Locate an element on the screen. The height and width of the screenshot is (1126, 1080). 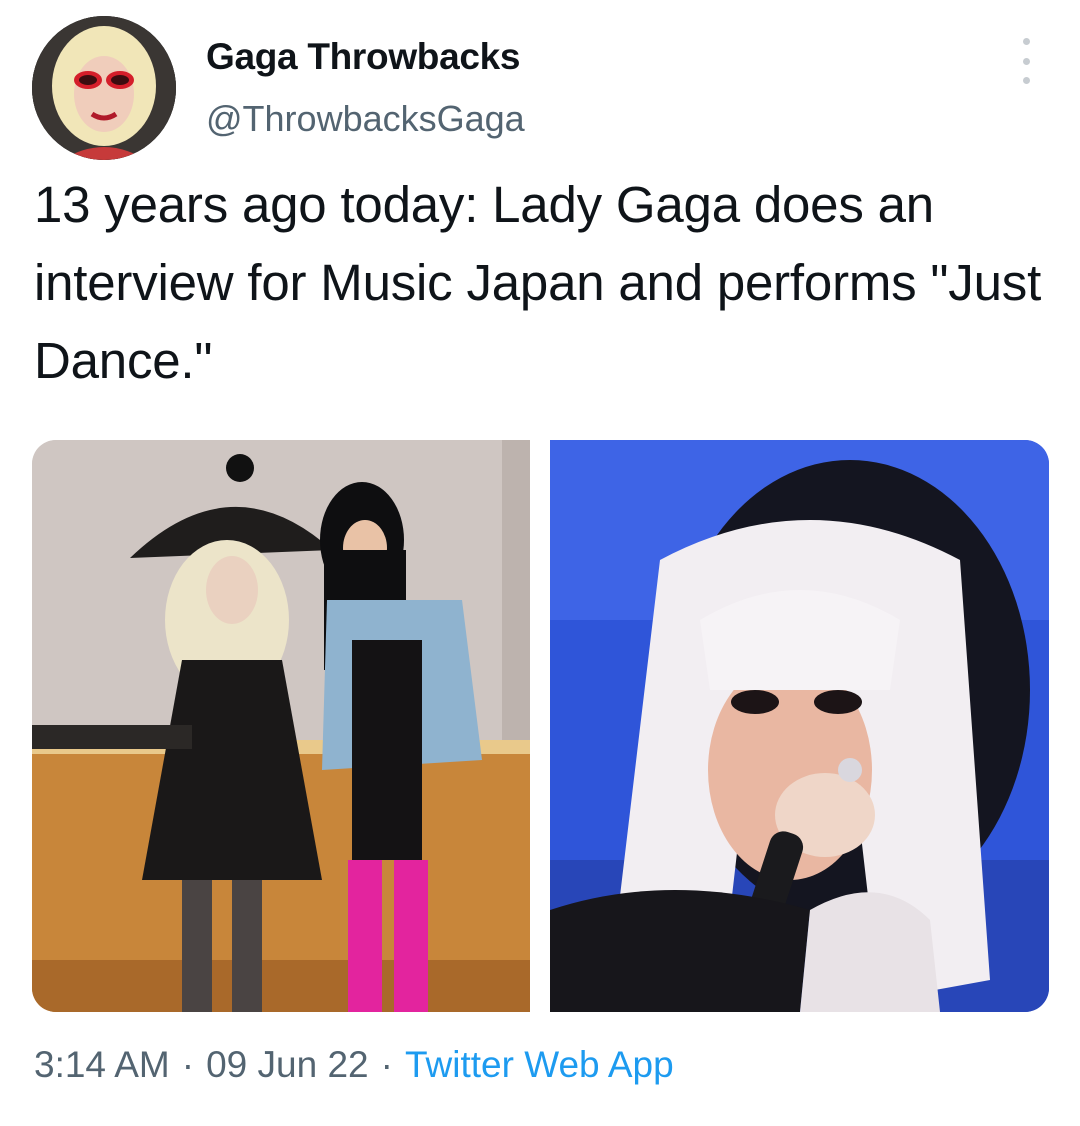
handle: @ThrowbacksGaga is located at coordinates (365, 119).